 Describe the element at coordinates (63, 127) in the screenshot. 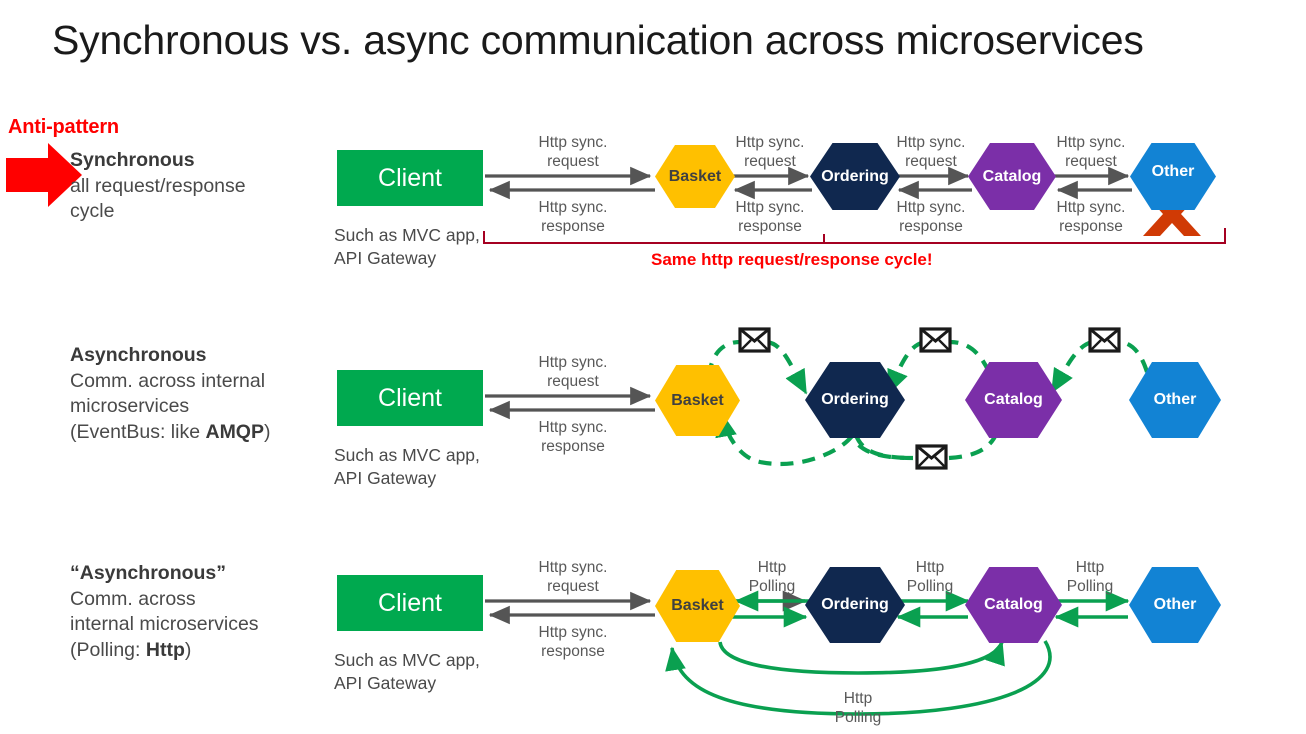

I see `anti-pattern-label: Anti-pattern` at that location.